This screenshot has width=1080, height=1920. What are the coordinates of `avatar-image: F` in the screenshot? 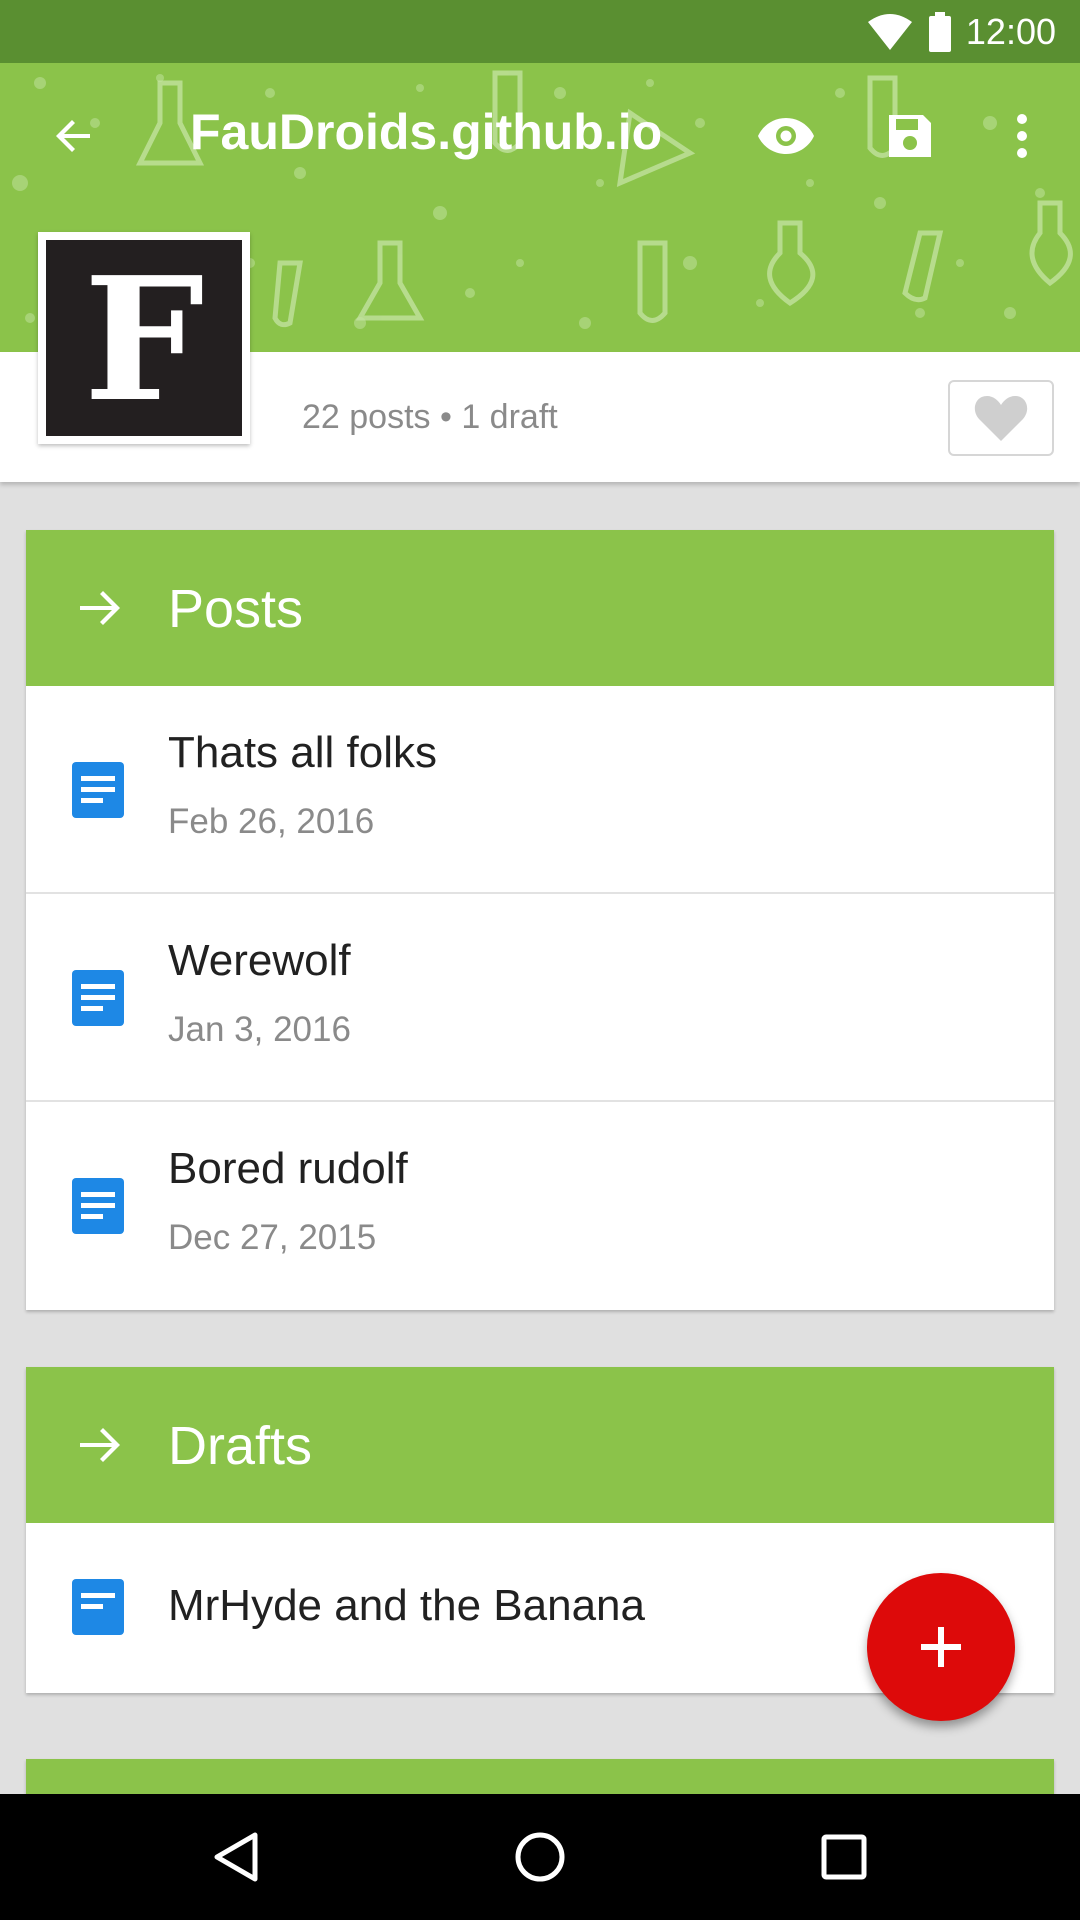 It's located at (144, 338).